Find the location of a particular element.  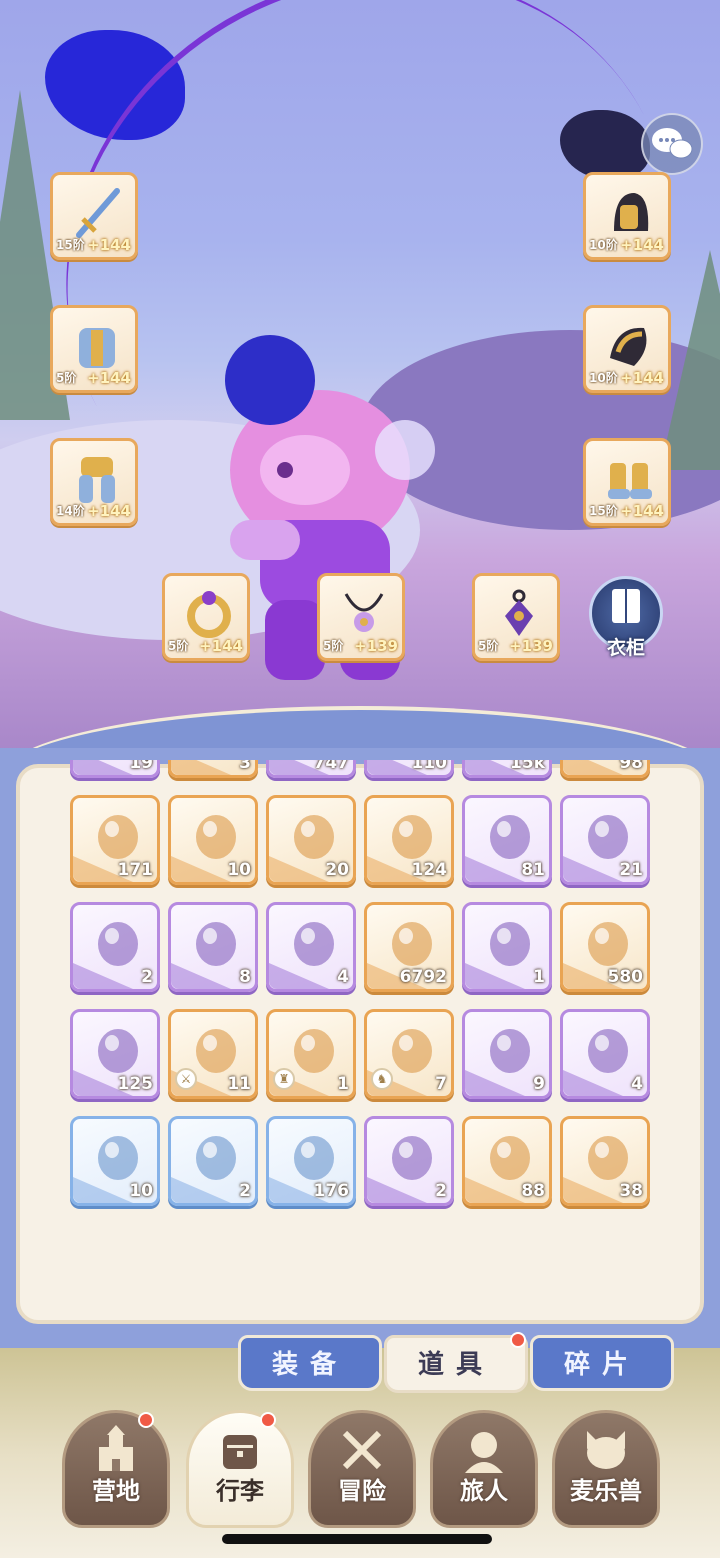

golden-egg-icon is located at coordinates (608, 944).